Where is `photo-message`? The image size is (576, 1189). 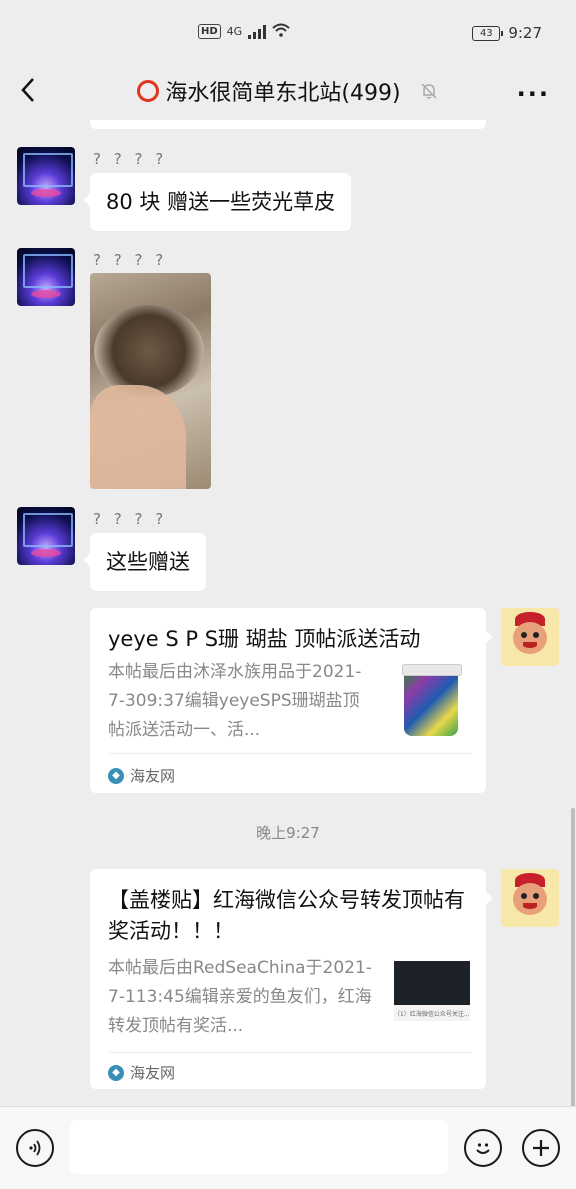 photo-message is located at coordinates (150, 381).